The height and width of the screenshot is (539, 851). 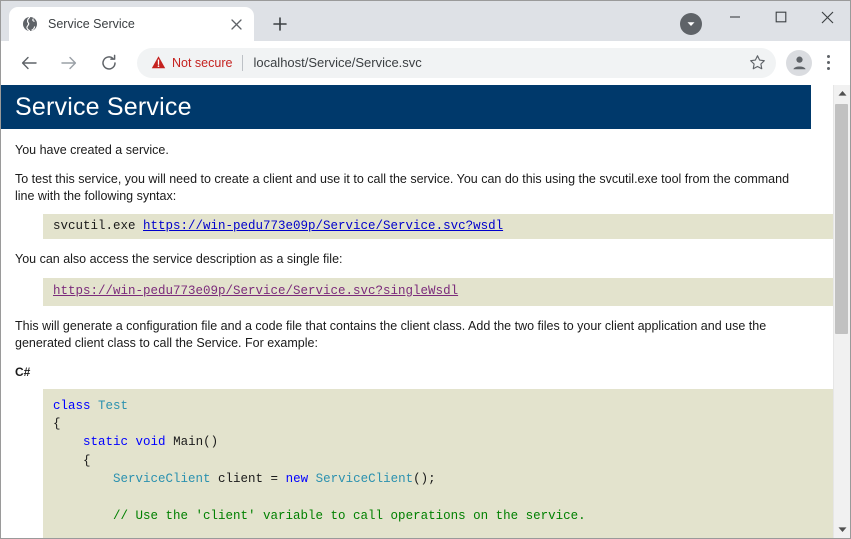 I want to click on maximize-icon, so click(x=781, y=17).